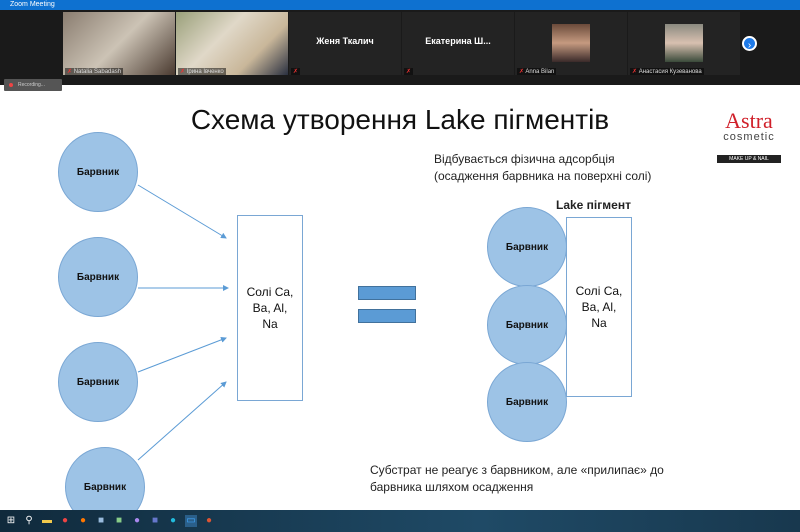 The width and height of the screenshot is (800, 532). What do you see at coordinates (65, 521) in the screenshot?
I see `chrome-icon: ●` at bounding box center [65, 521].